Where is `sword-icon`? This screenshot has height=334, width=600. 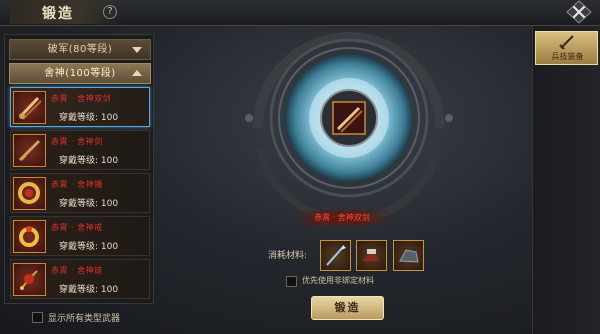
sword-icon is located at coordinates (29, 150).